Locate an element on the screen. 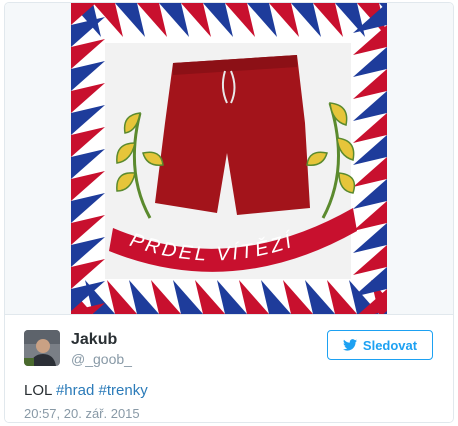  follow-button: Sledovat is located at coordinates (380, 345).